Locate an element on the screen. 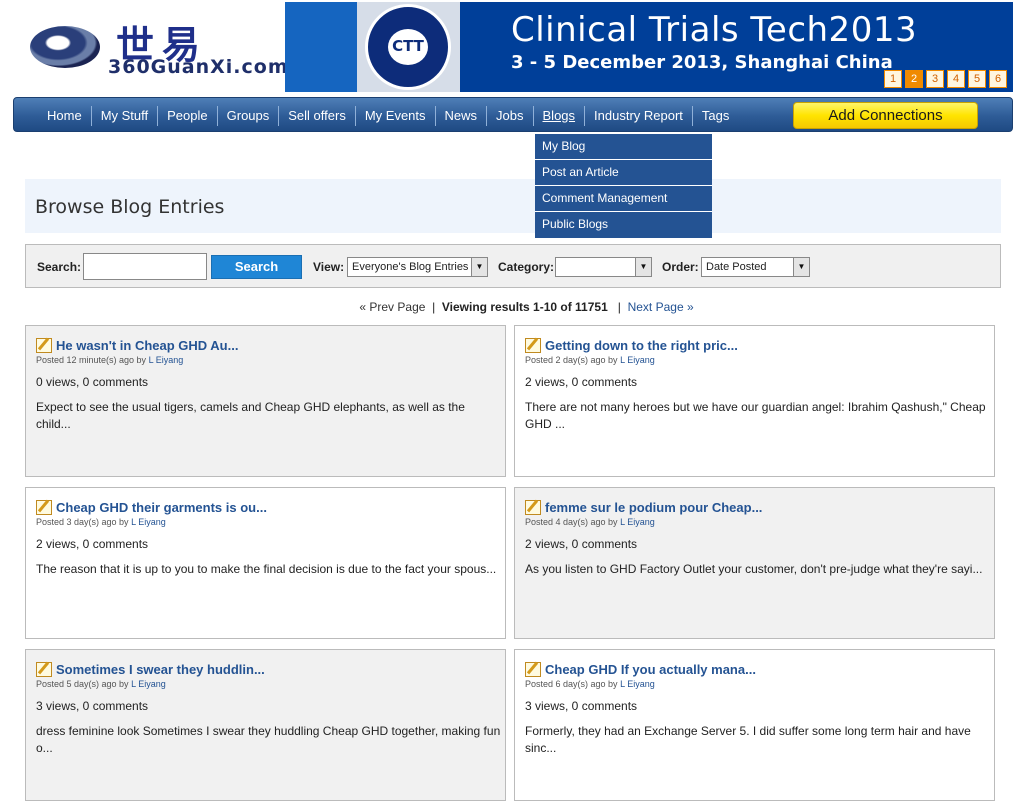 The height and width of the screenshot is (809, 1033). search-label: Search: is located at coordinates (59, 267).